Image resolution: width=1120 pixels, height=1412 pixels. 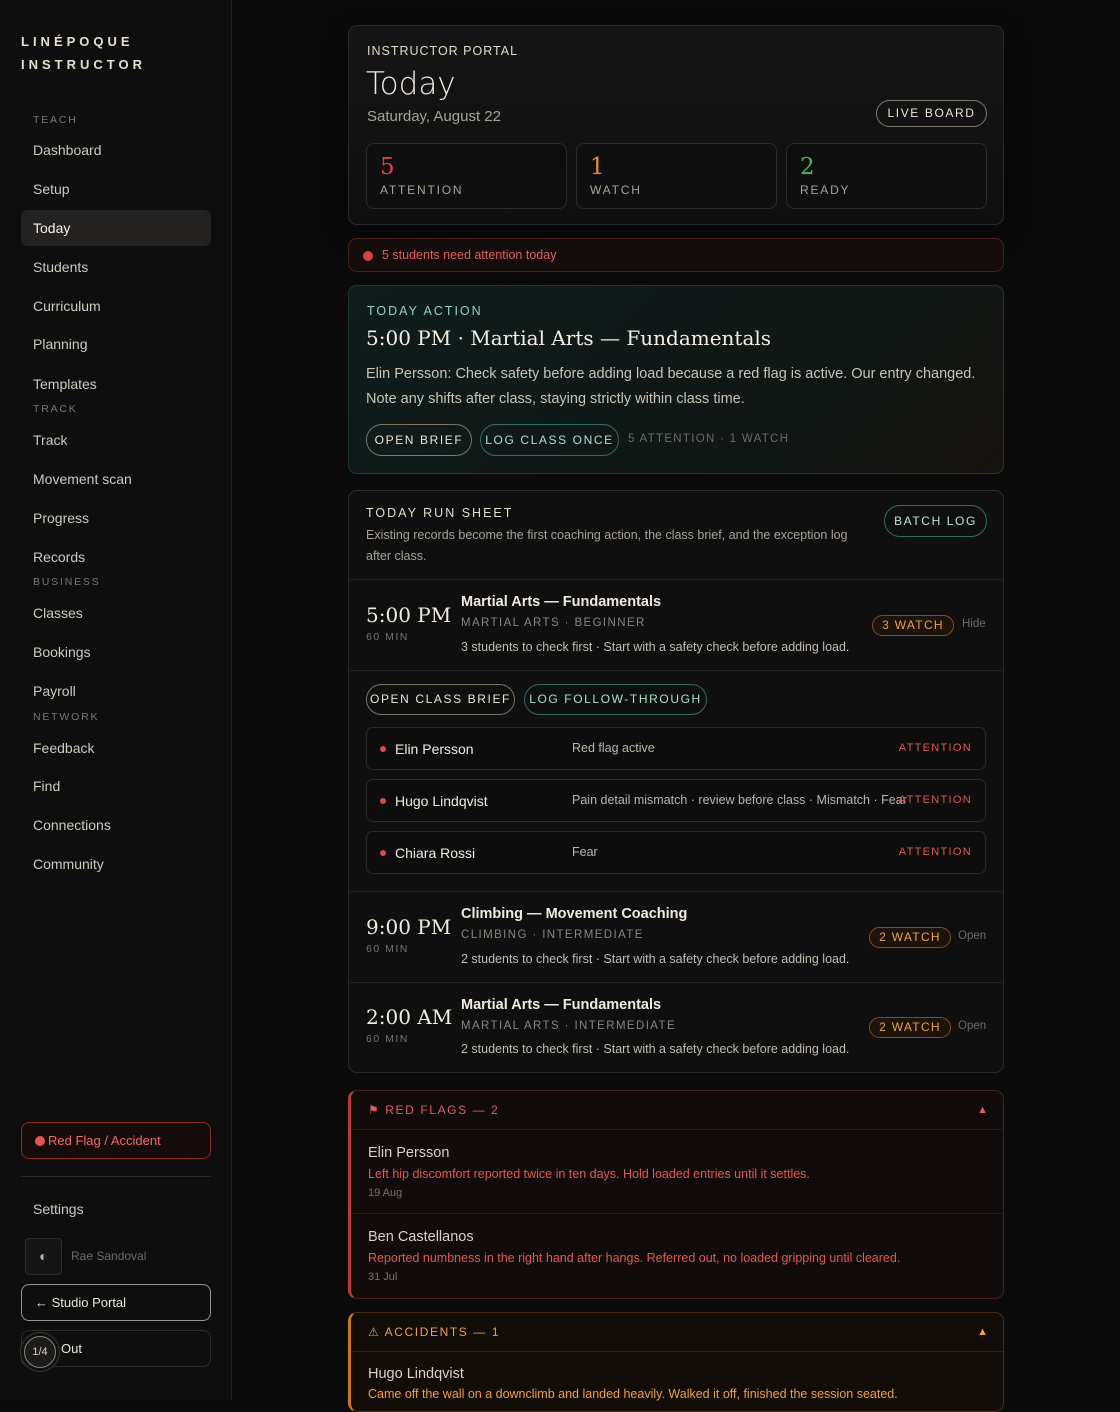 What do you see at coordinates (409, 1017) in the screenshot?
I see `class-time: 2:00 AM` at bounding box center [409, 1017].